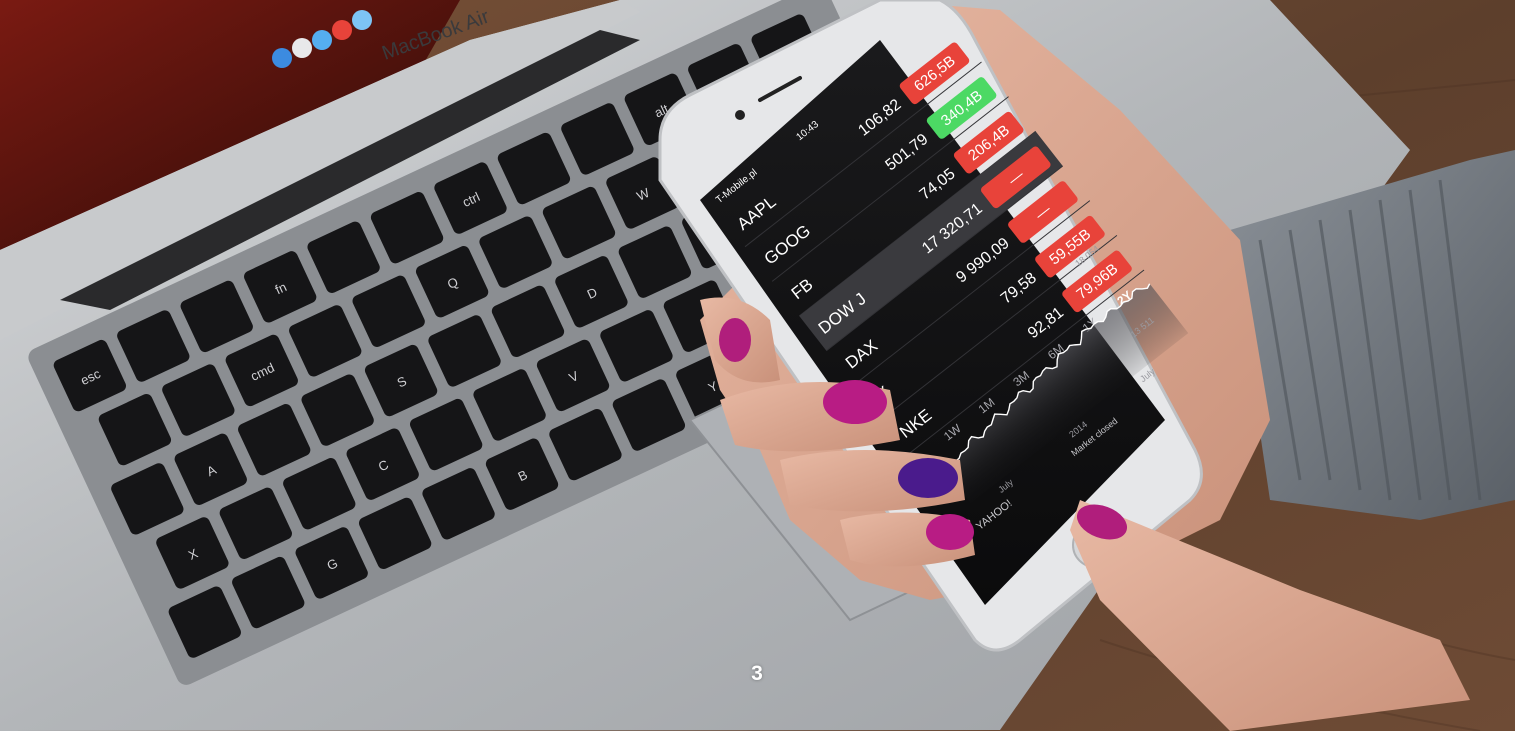 This screenshot has height=731, width=1515. What do you see at coordinates (740, 115) in the screenshot?
I see `phone-camera` at bounding box center [740, 115].